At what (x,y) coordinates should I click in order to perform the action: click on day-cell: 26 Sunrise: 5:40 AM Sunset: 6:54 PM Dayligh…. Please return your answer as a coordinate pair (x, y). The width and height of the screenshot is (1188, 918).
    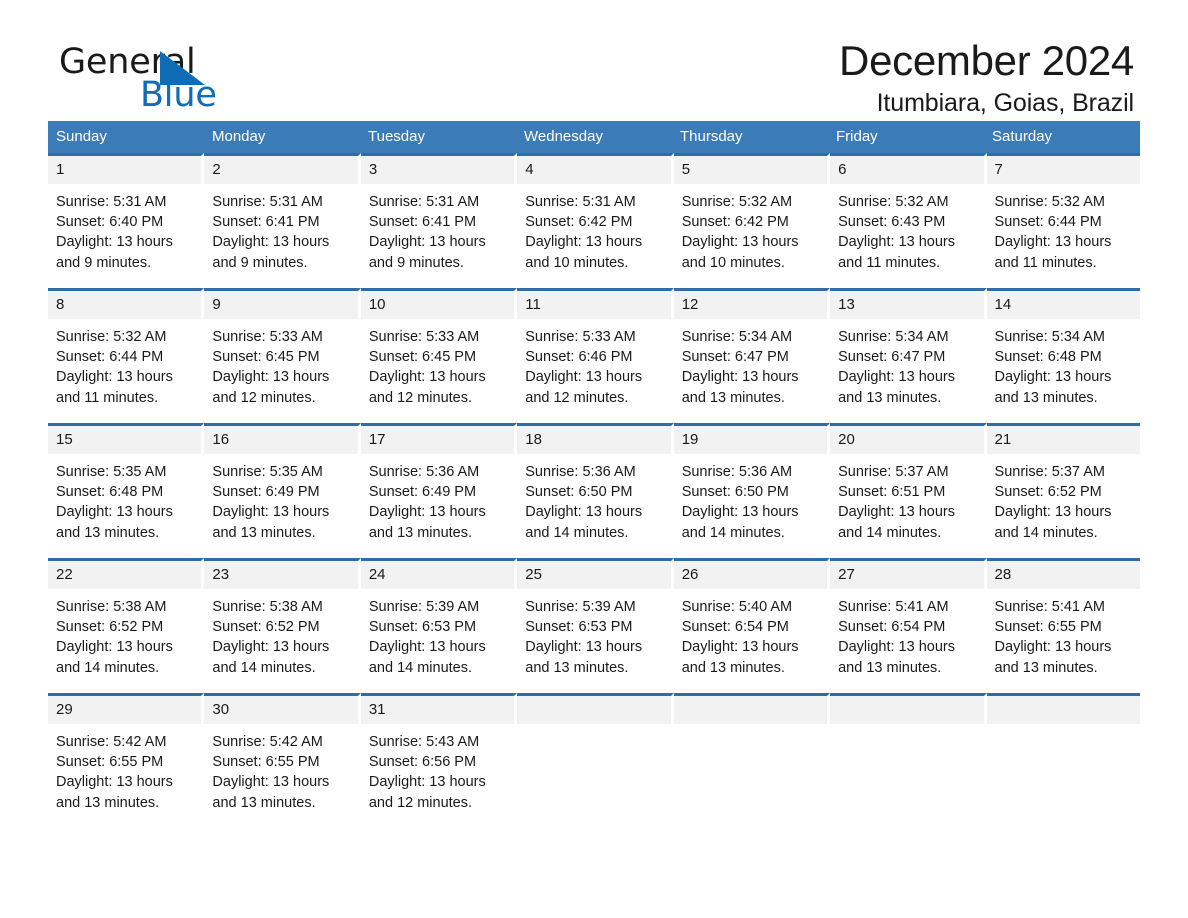
    Looking at the image, I should click on (752, 625).